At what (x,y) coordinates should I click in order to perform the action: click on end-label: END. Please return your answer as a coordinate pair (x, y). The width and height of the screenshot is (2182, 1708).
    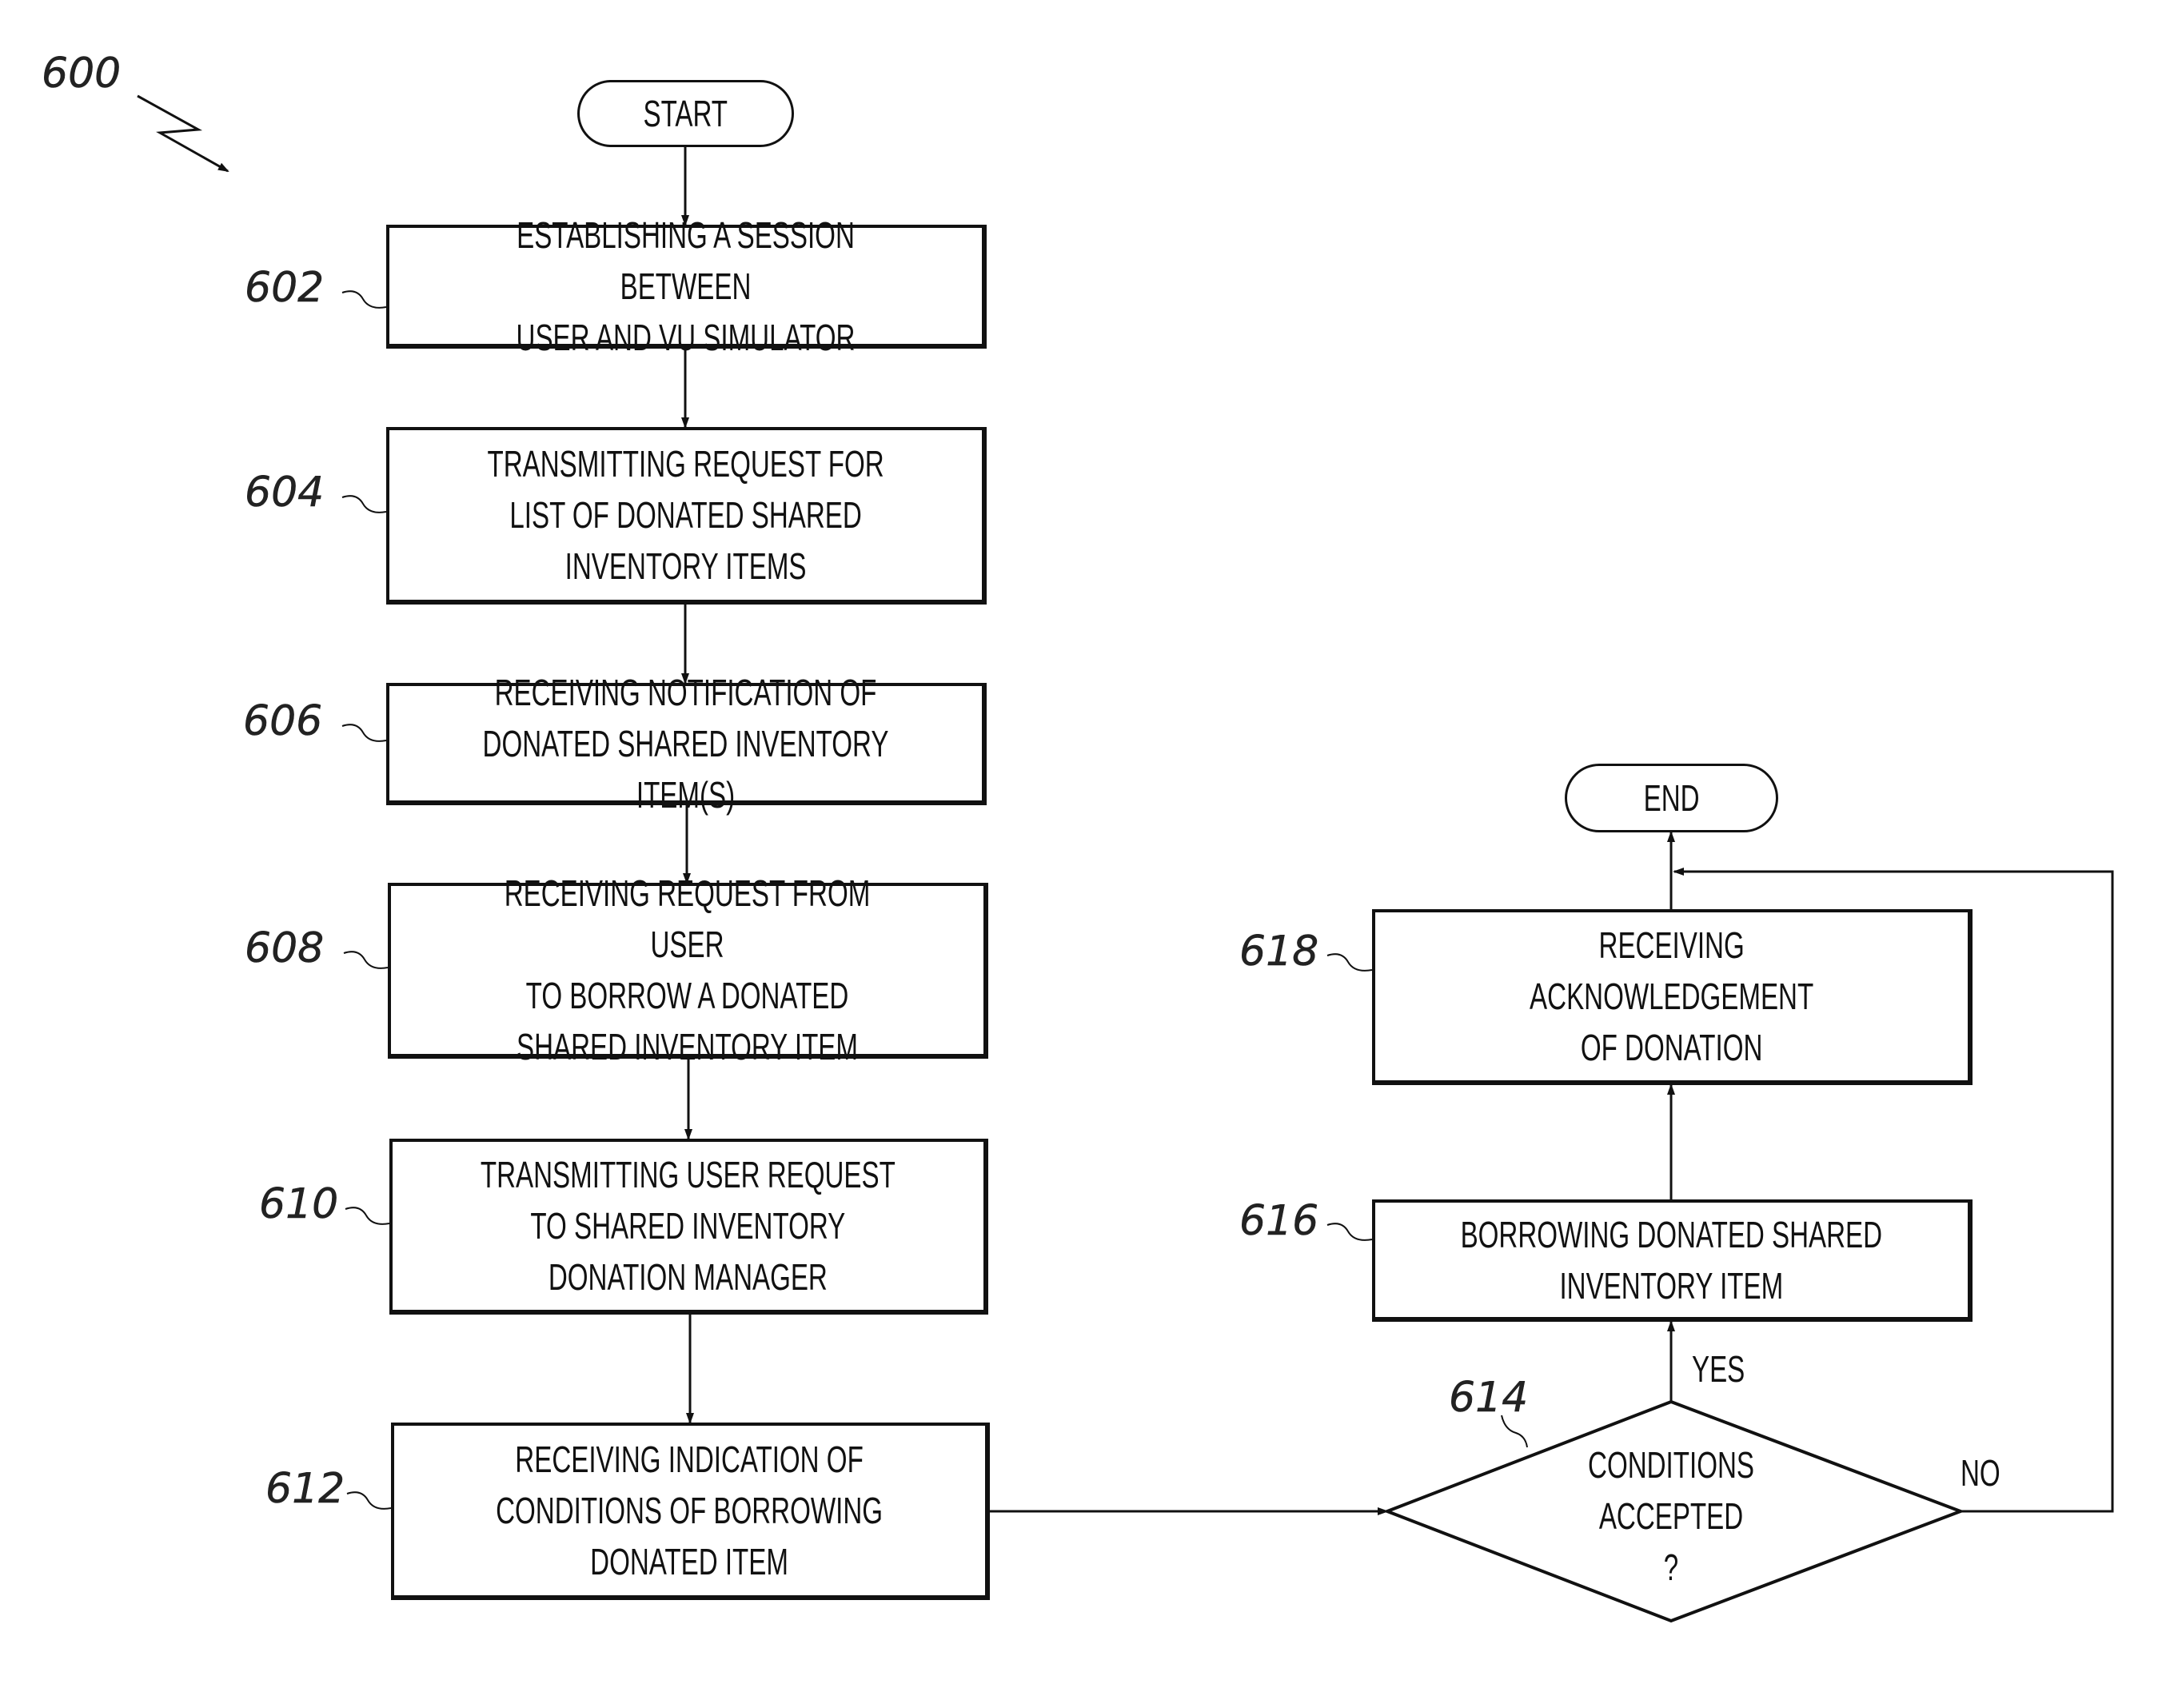
    Looking at the image, I should click on (1671, 798).